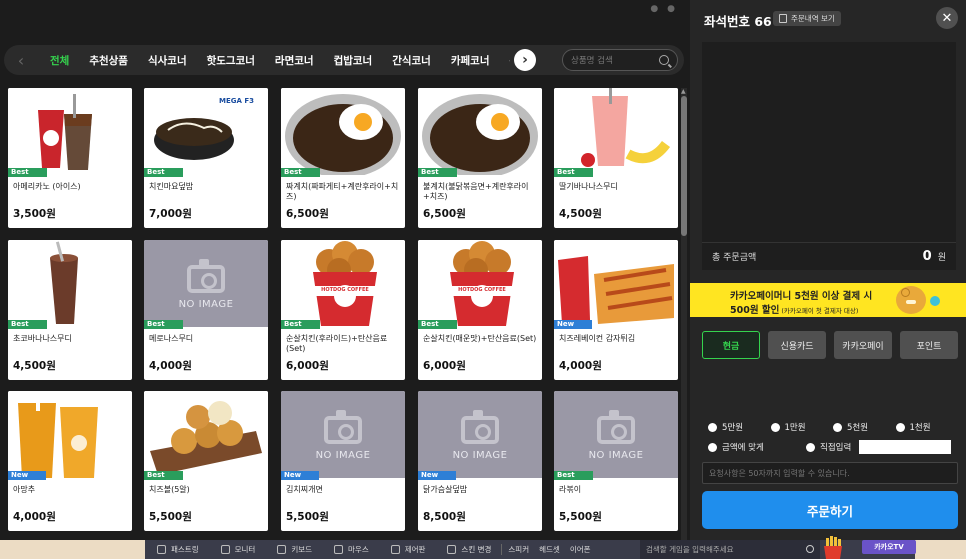 The width and height of the screenshot is (966, 559). What do you see at coordinates (307, 366) in the screenshot?
I see `product-price: 6,000원` at bounding box center [307, 366].